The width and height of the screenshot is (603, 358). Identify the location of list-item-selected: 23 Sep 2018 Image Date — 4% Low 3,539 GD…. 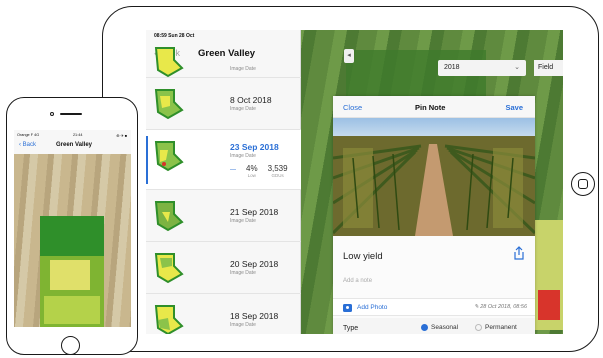
(223, 160).